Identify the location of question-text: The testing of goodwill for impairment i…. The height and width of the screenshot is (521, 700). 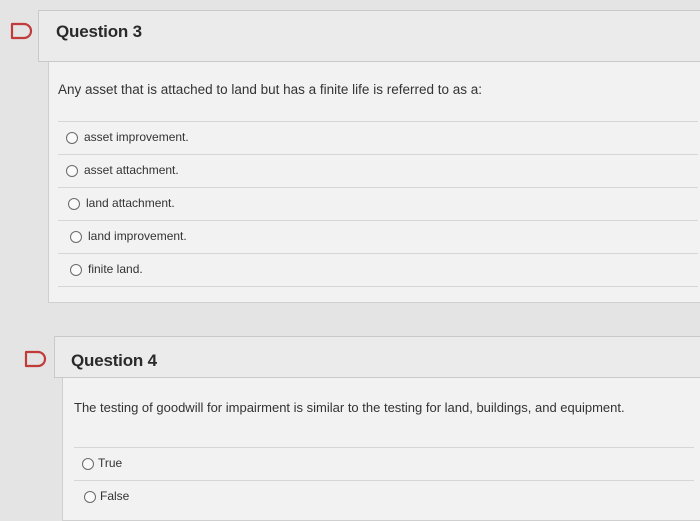
(349, 407).